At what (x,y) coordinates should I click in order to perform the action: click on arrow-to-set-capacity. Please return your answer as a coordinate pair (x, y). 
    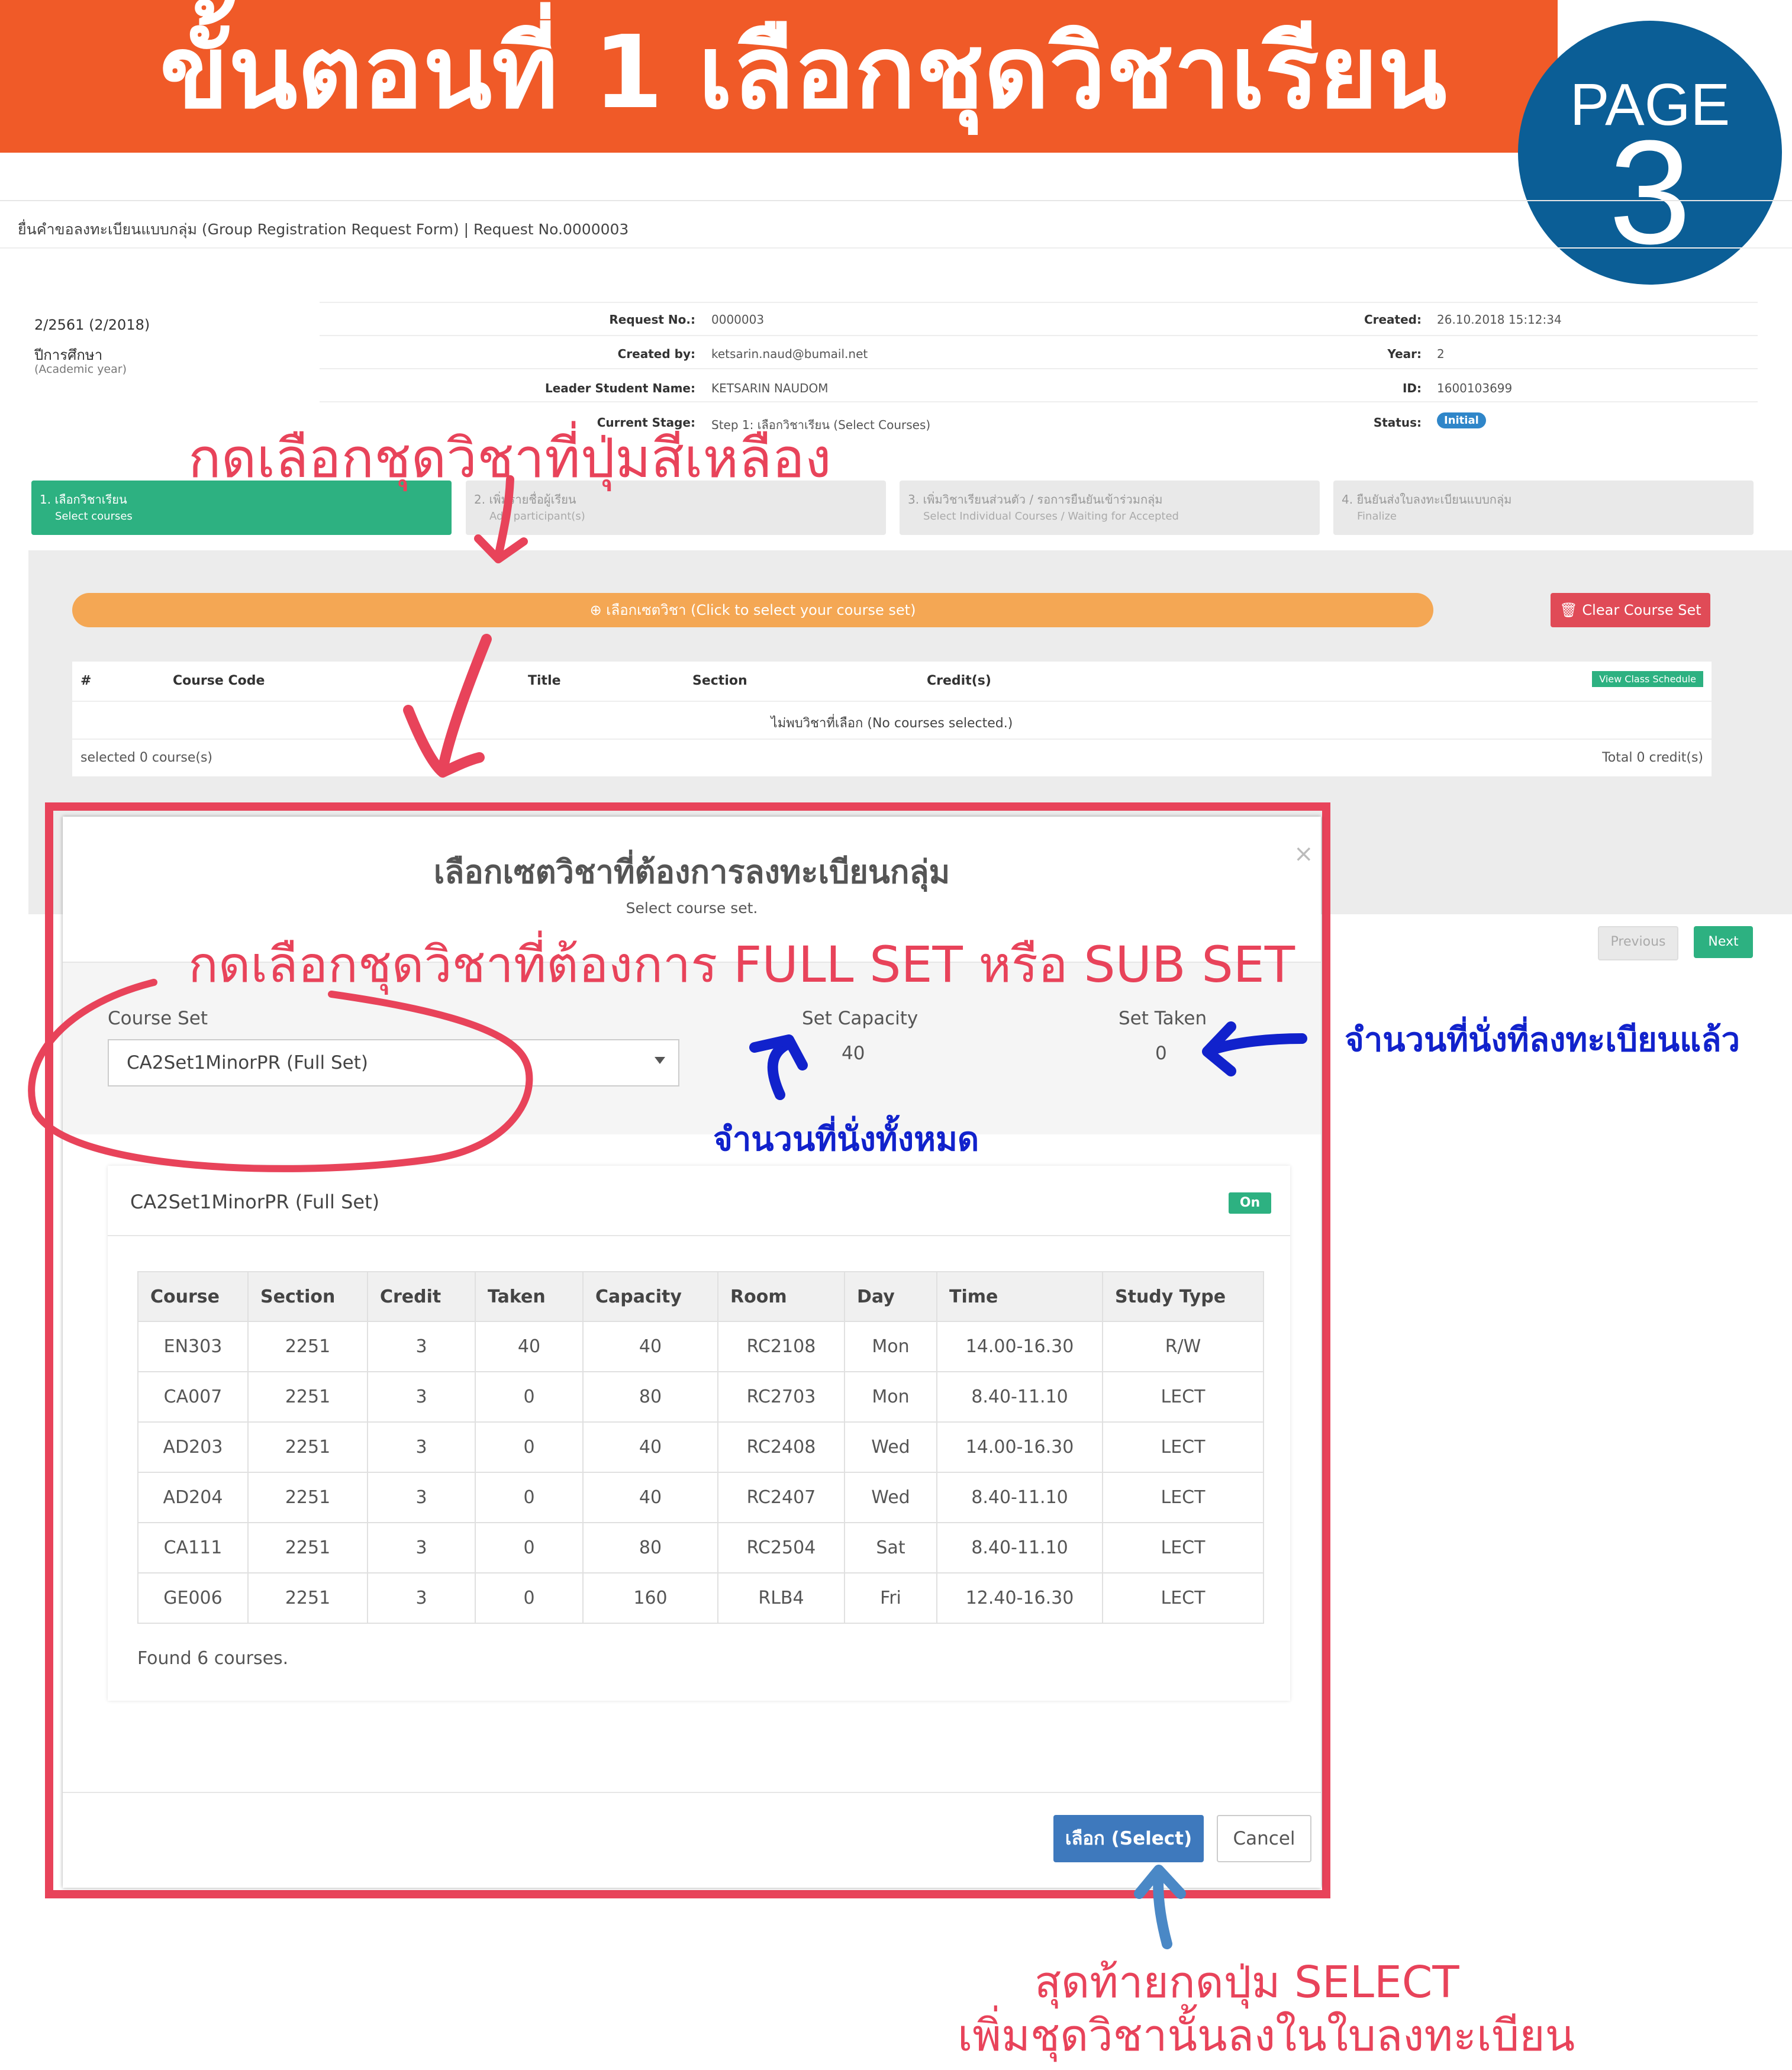
    Looking at the image, I should click on (780, 1069).